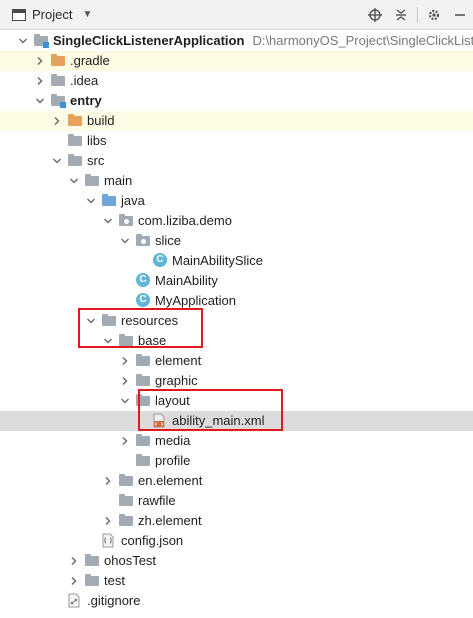 This screenshot has width=473, height=618. What do you see at coordinates (434, 15) in the screenshot?
I see `settings-gear-icon` at bounding box center [434, 15].